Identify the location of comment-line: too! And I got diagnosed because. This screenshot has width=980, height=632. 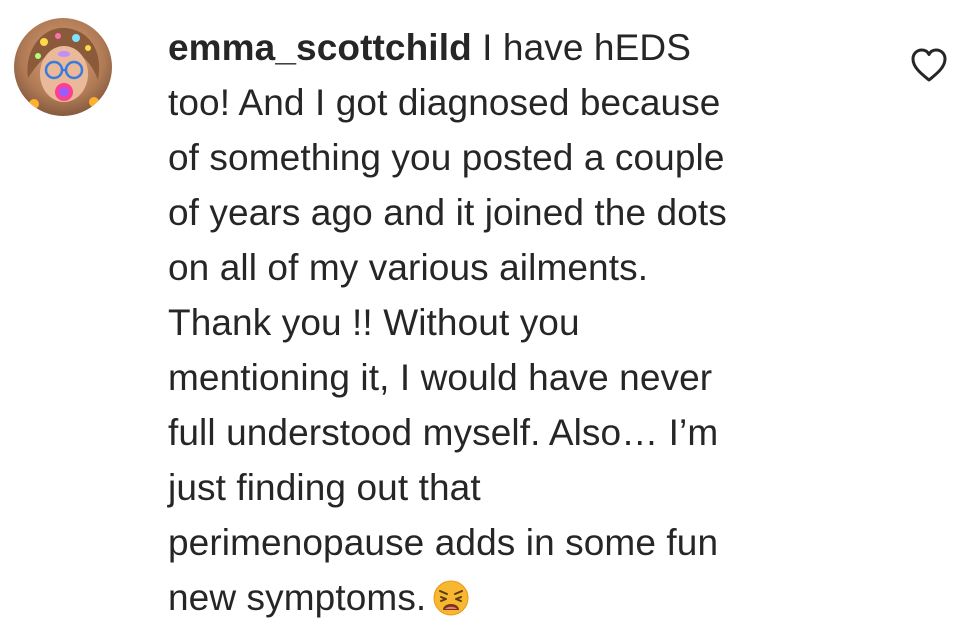
(444, 102).